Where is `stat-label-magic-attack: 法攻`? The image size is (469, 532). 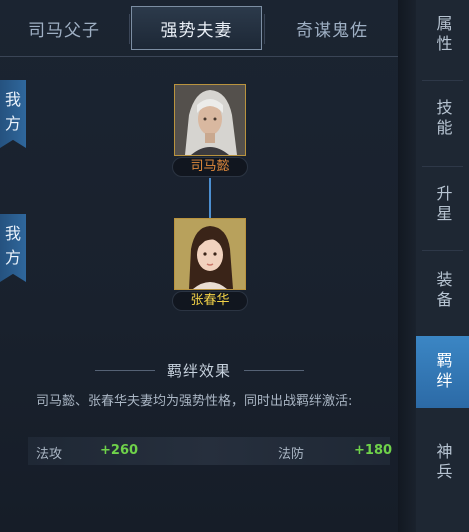 stat-label-magic-attack: 法攻 is located at coordinates (49, 454).